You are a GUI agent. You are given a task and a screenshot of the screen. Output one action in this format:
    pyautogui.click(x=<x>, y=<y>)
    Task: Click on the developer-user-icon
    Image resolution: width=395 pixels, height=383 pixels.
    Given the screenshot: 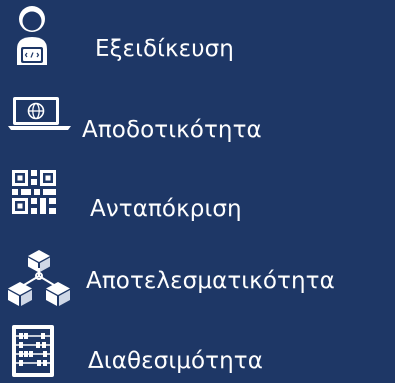 What is the action you would take?
    pyautogui.click(x=32, y=35)
    